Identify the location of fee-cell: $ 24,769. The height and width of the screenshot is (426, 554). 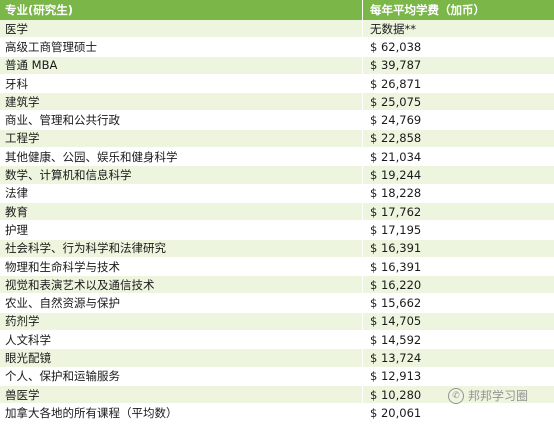
(396, 120).